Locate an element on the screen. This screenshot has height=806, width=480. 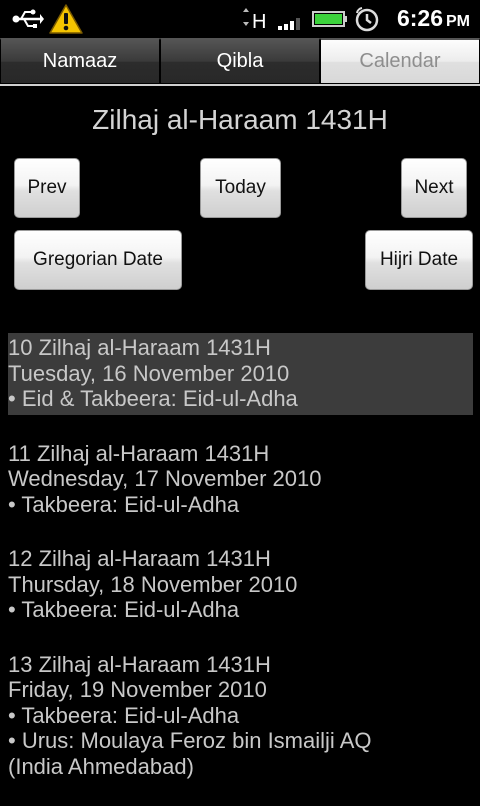
month-title: Zilhaj al-Haraam 1431H is located at coordinates (240, 119).